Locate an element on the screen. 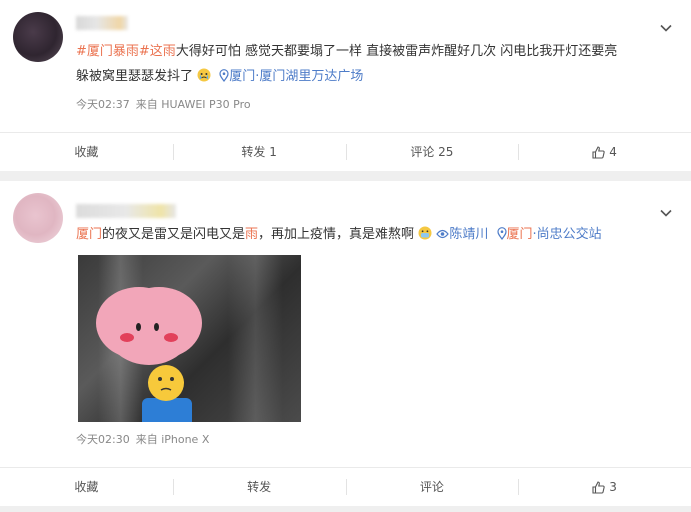 Image resolution: width=691 pixels, height=512 pixels. post-meta: 今天02:30 来自 iPhone X is located at coordinates (142, 439).